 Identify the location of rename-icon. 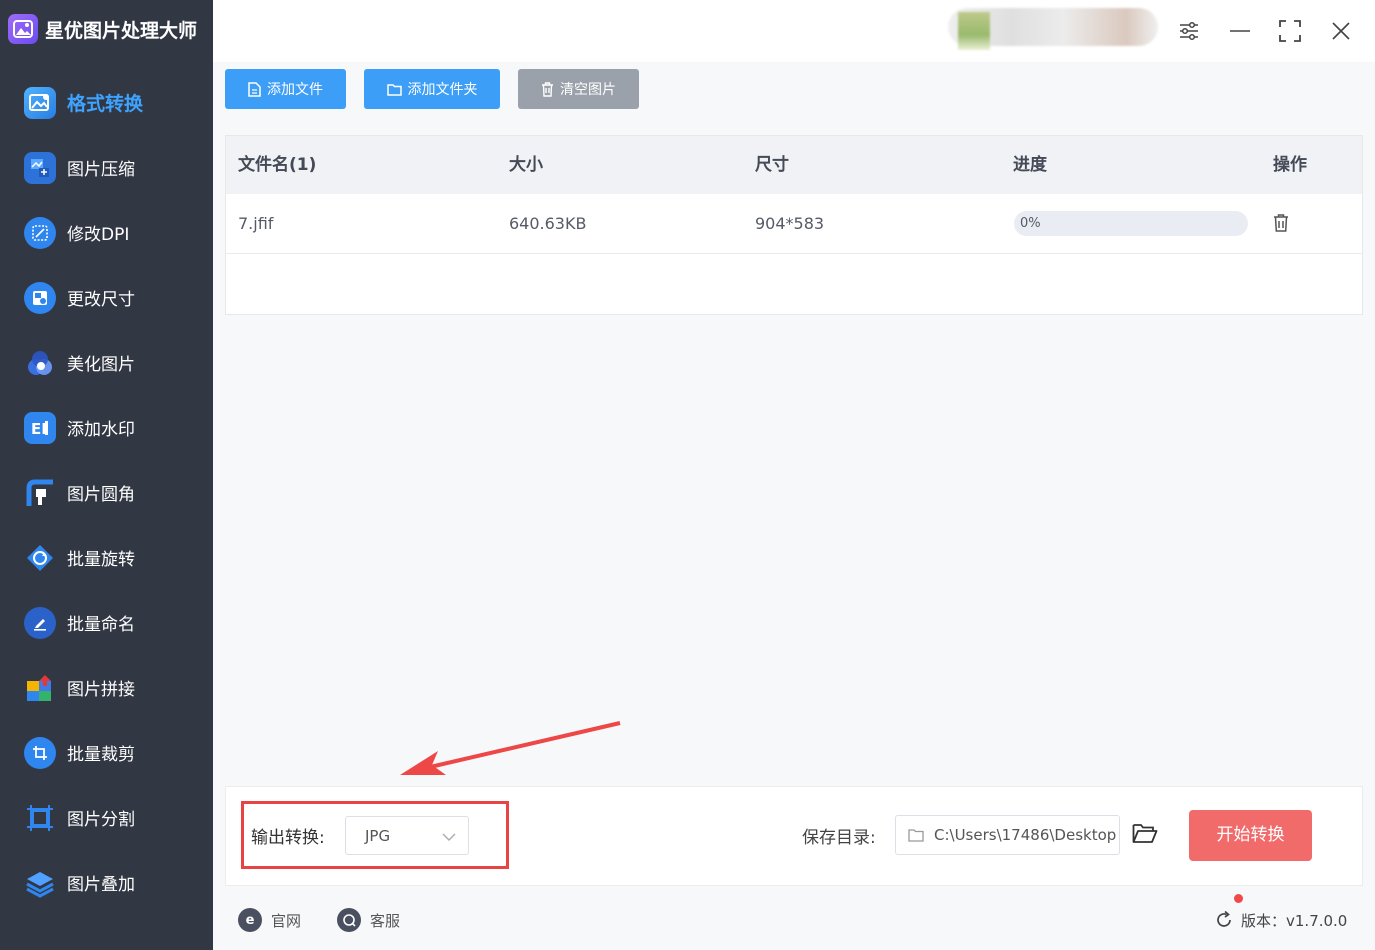
(40, 622).